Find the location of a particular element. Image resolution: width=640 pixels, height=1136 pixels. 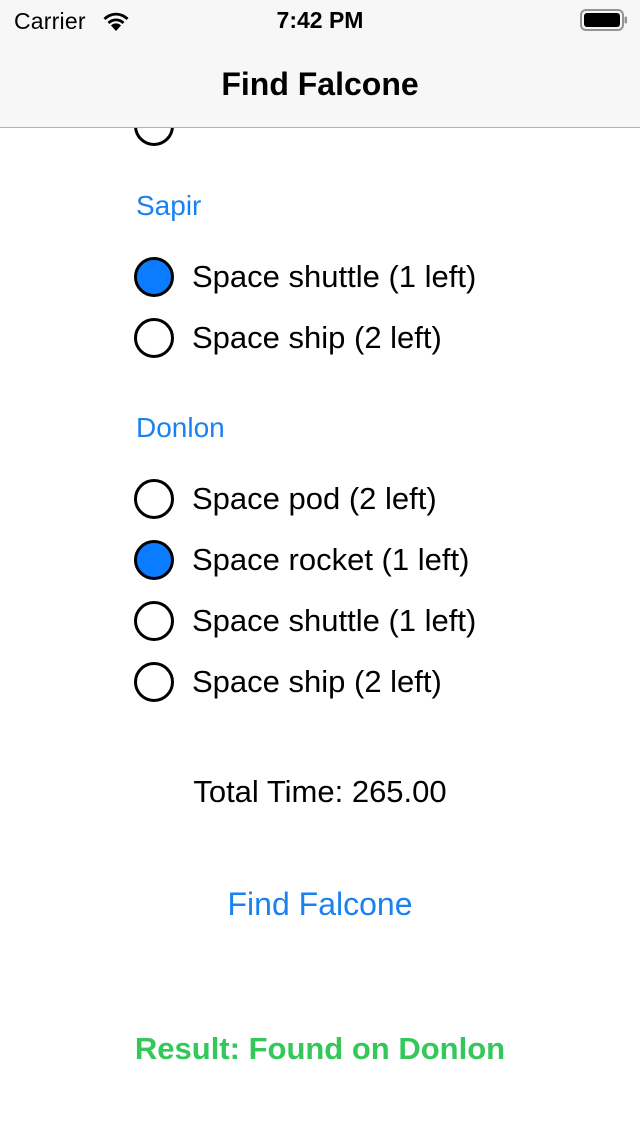

status-bar: Carrier 7:42 PM is located at coordinates (320, 20).